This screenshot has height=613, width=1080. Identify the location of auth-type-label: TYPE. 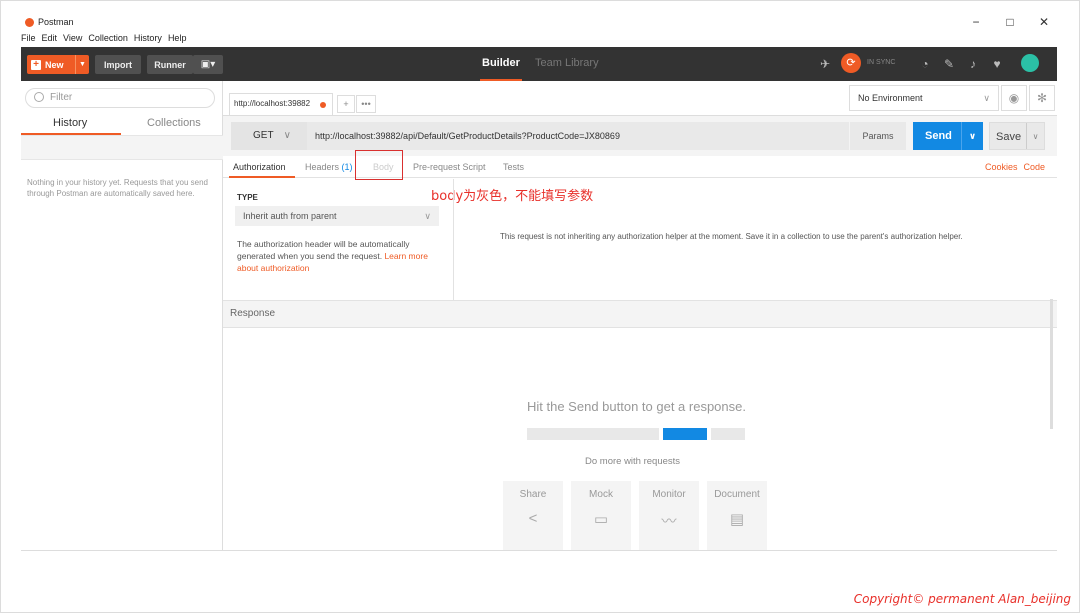
(247, 197).